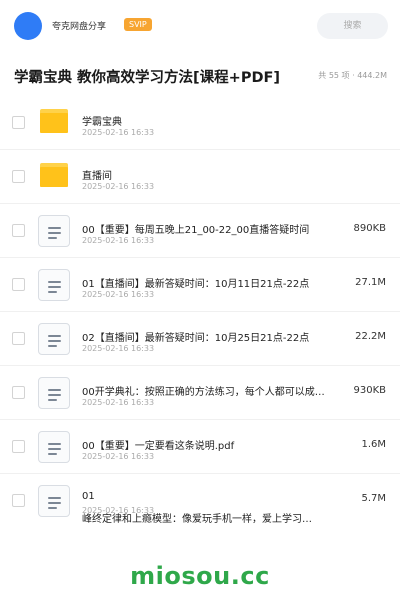 This screenshot has height=600, width=400. I want to click on item-name: 00开学典礼：按照正确的方法练习，每个人都可以成为学霸, so click(207, 392).